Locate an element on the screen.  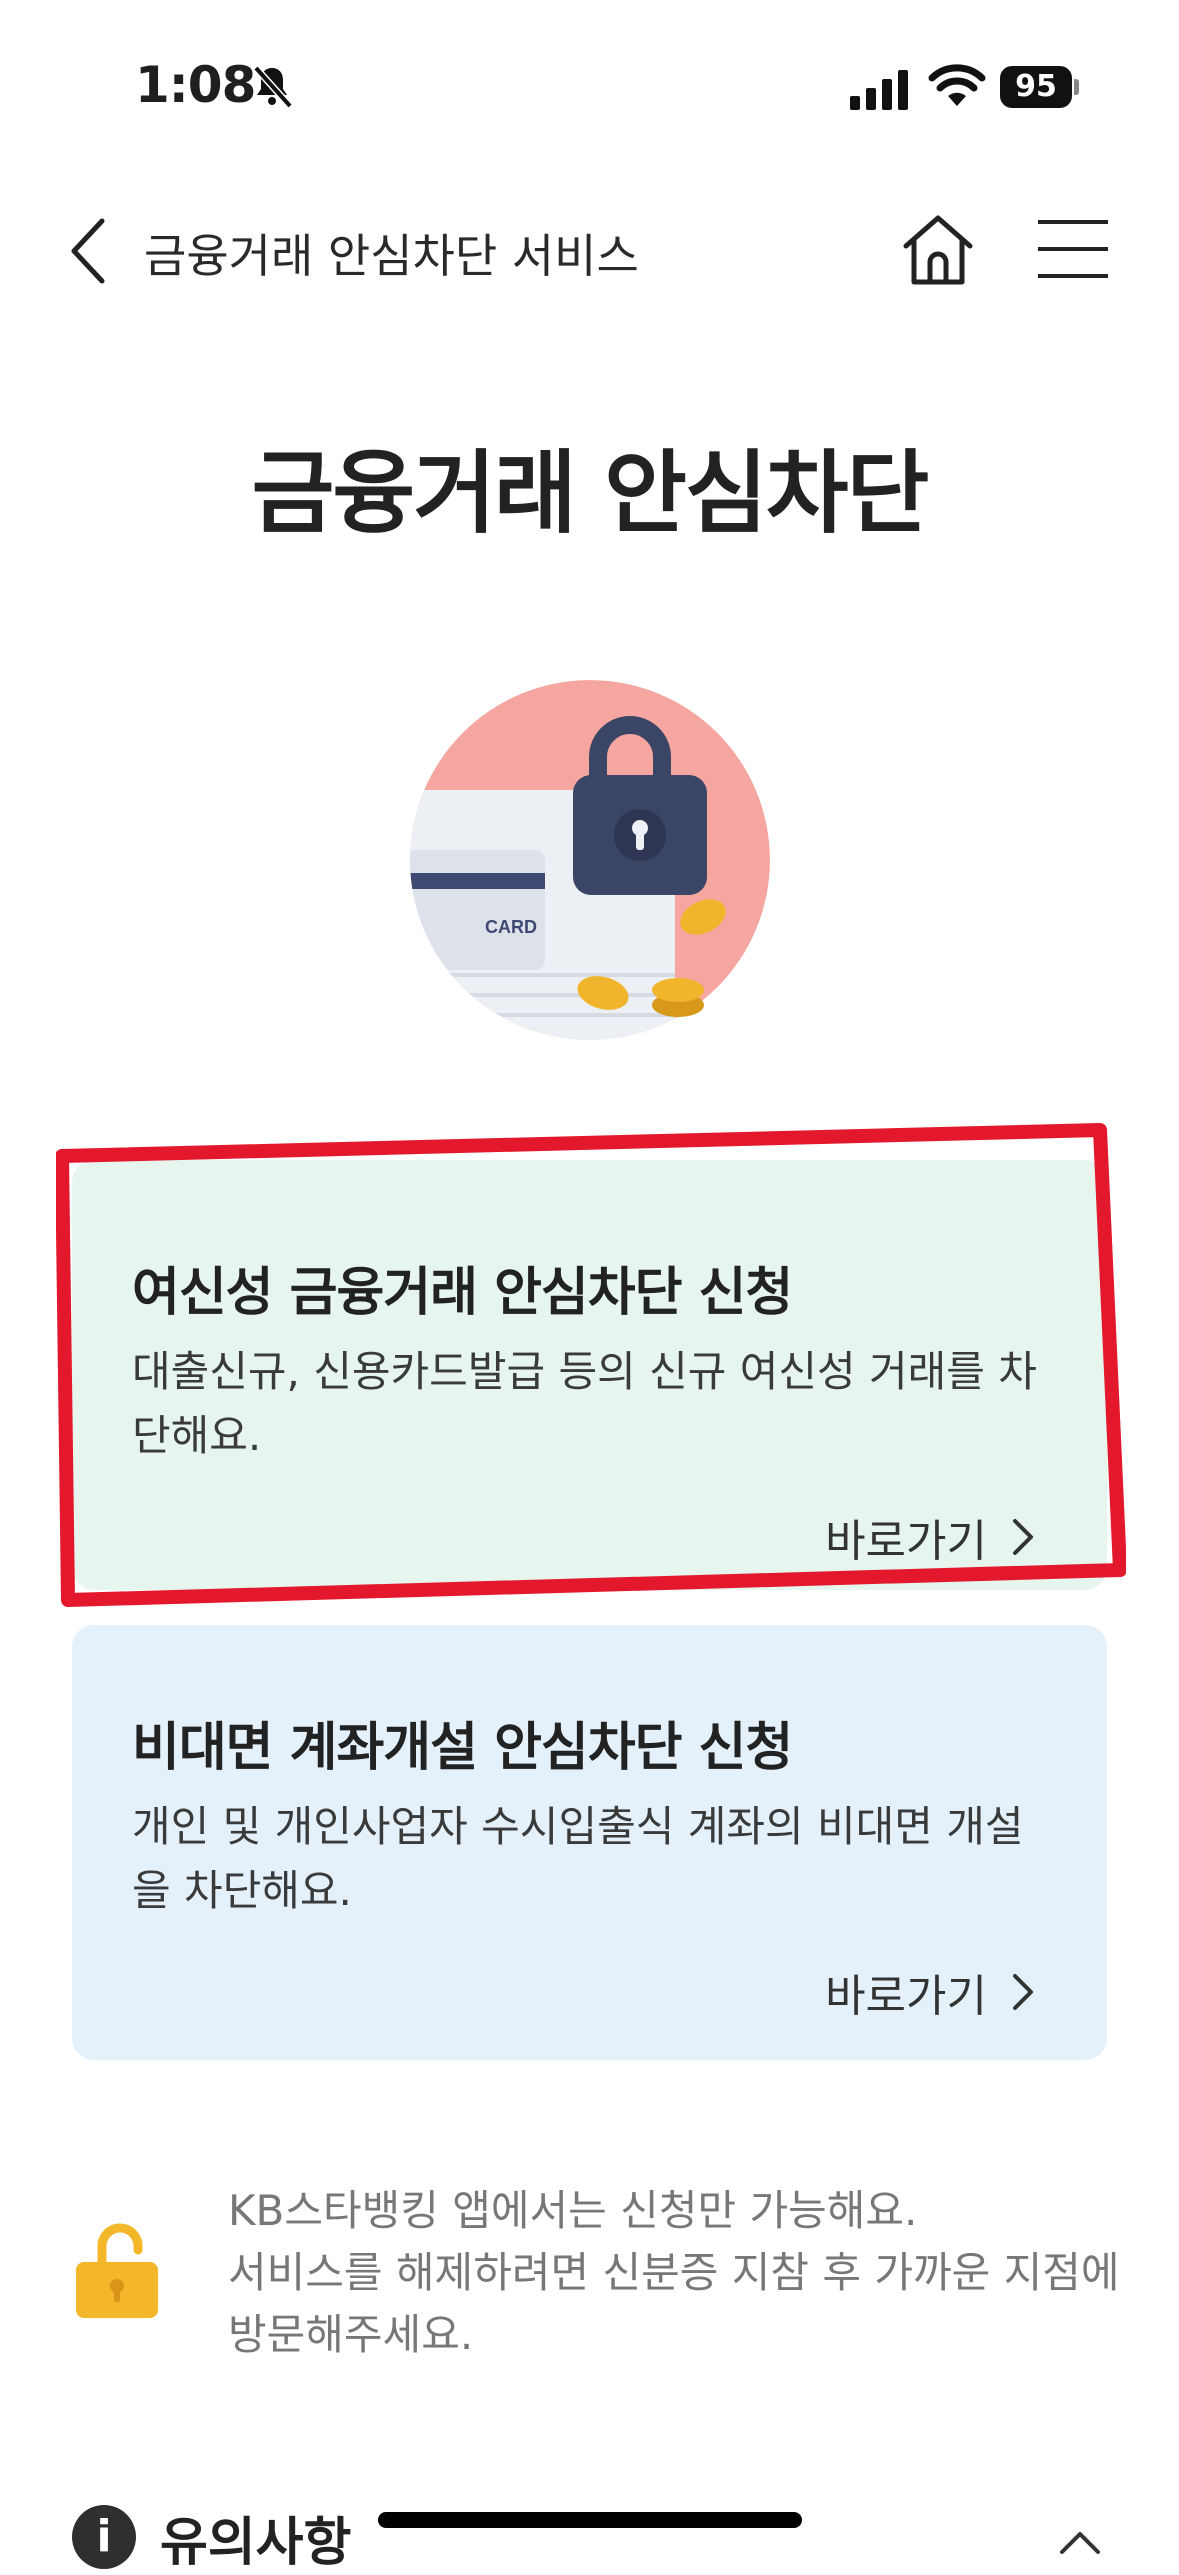
header-title: 금융거래 안심차단 서비스 is located at coordinates (391, 256).